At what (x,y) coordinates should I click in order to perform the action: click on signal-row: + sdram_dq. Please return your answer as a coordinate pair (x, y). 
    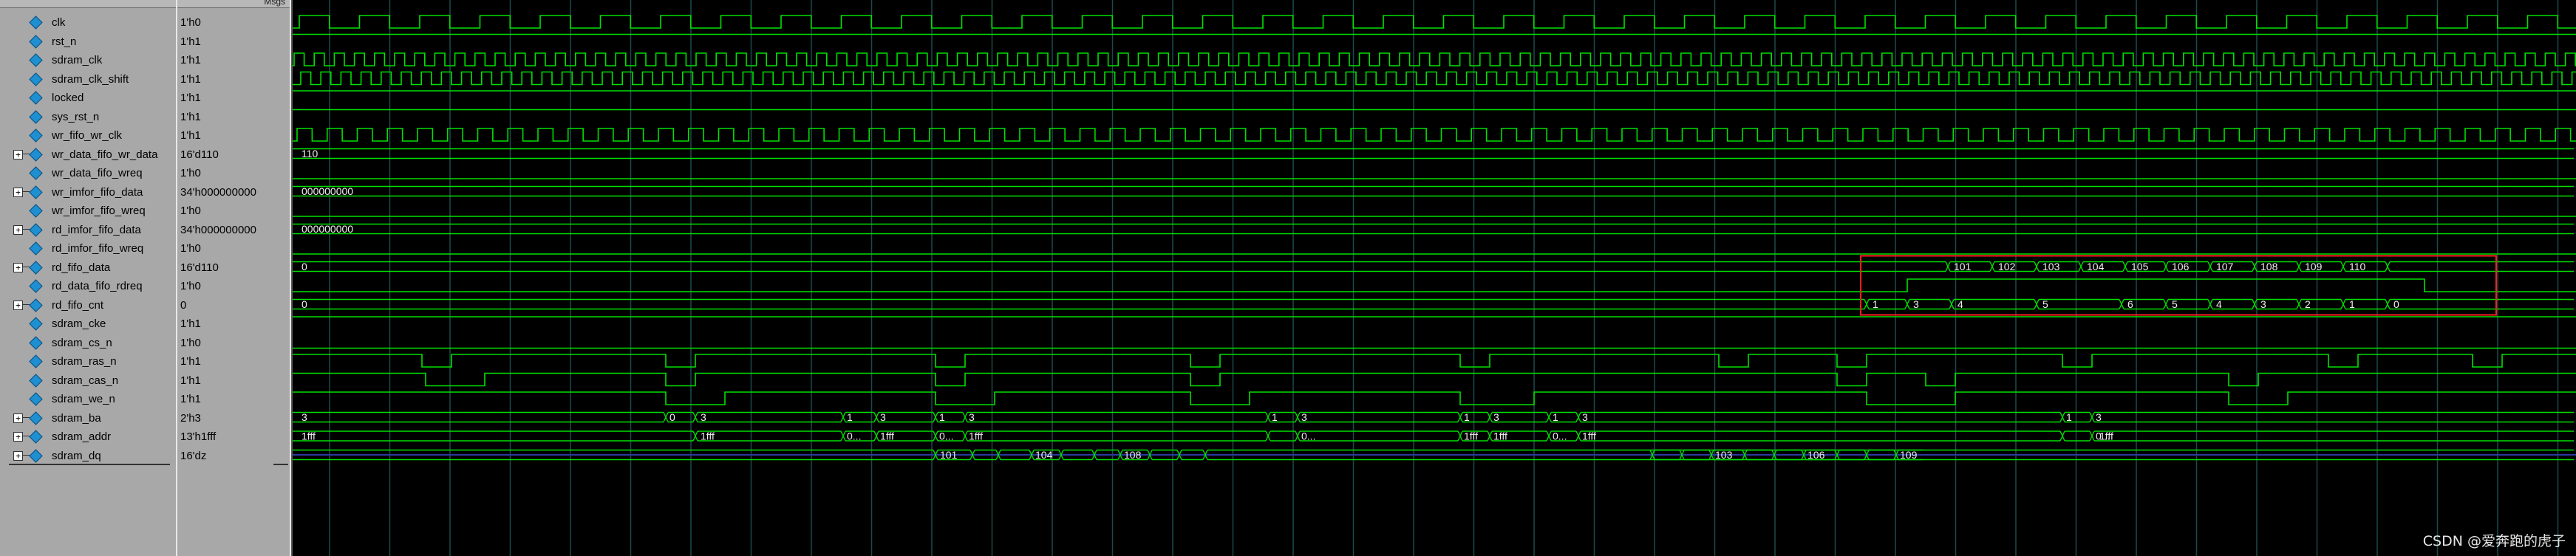
    Looking at the image, I should click on (88, 455).